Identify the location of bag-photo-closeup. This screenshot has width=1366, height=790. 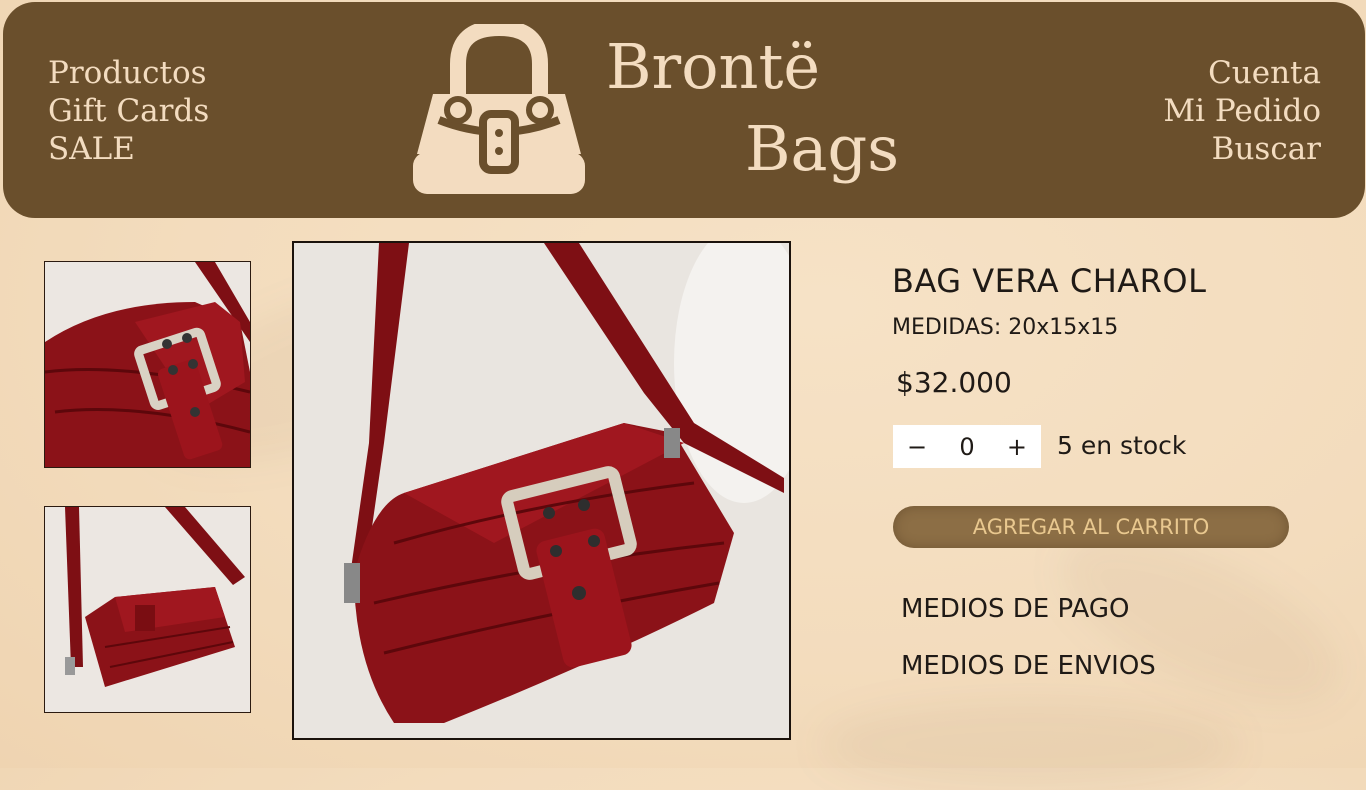
(147, 364).